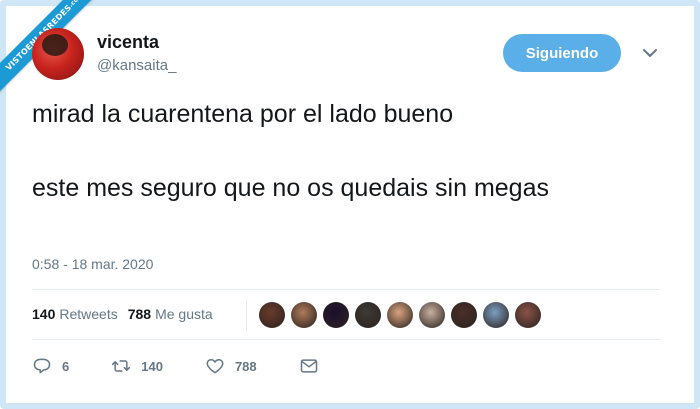 Image resolution: width=700 pixels, height=409 pixels. I want to click on retweet-count: 140, so click(152, 366).